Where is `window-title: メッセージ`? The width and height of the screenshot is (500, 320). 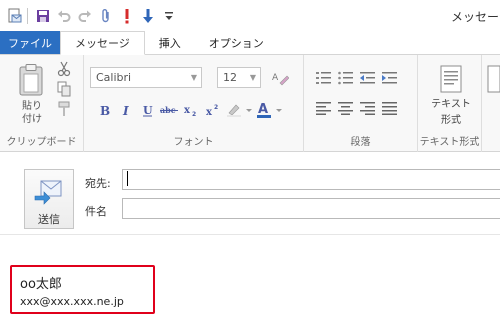 window-title: メッセージ is located at coordinates (475, 17).